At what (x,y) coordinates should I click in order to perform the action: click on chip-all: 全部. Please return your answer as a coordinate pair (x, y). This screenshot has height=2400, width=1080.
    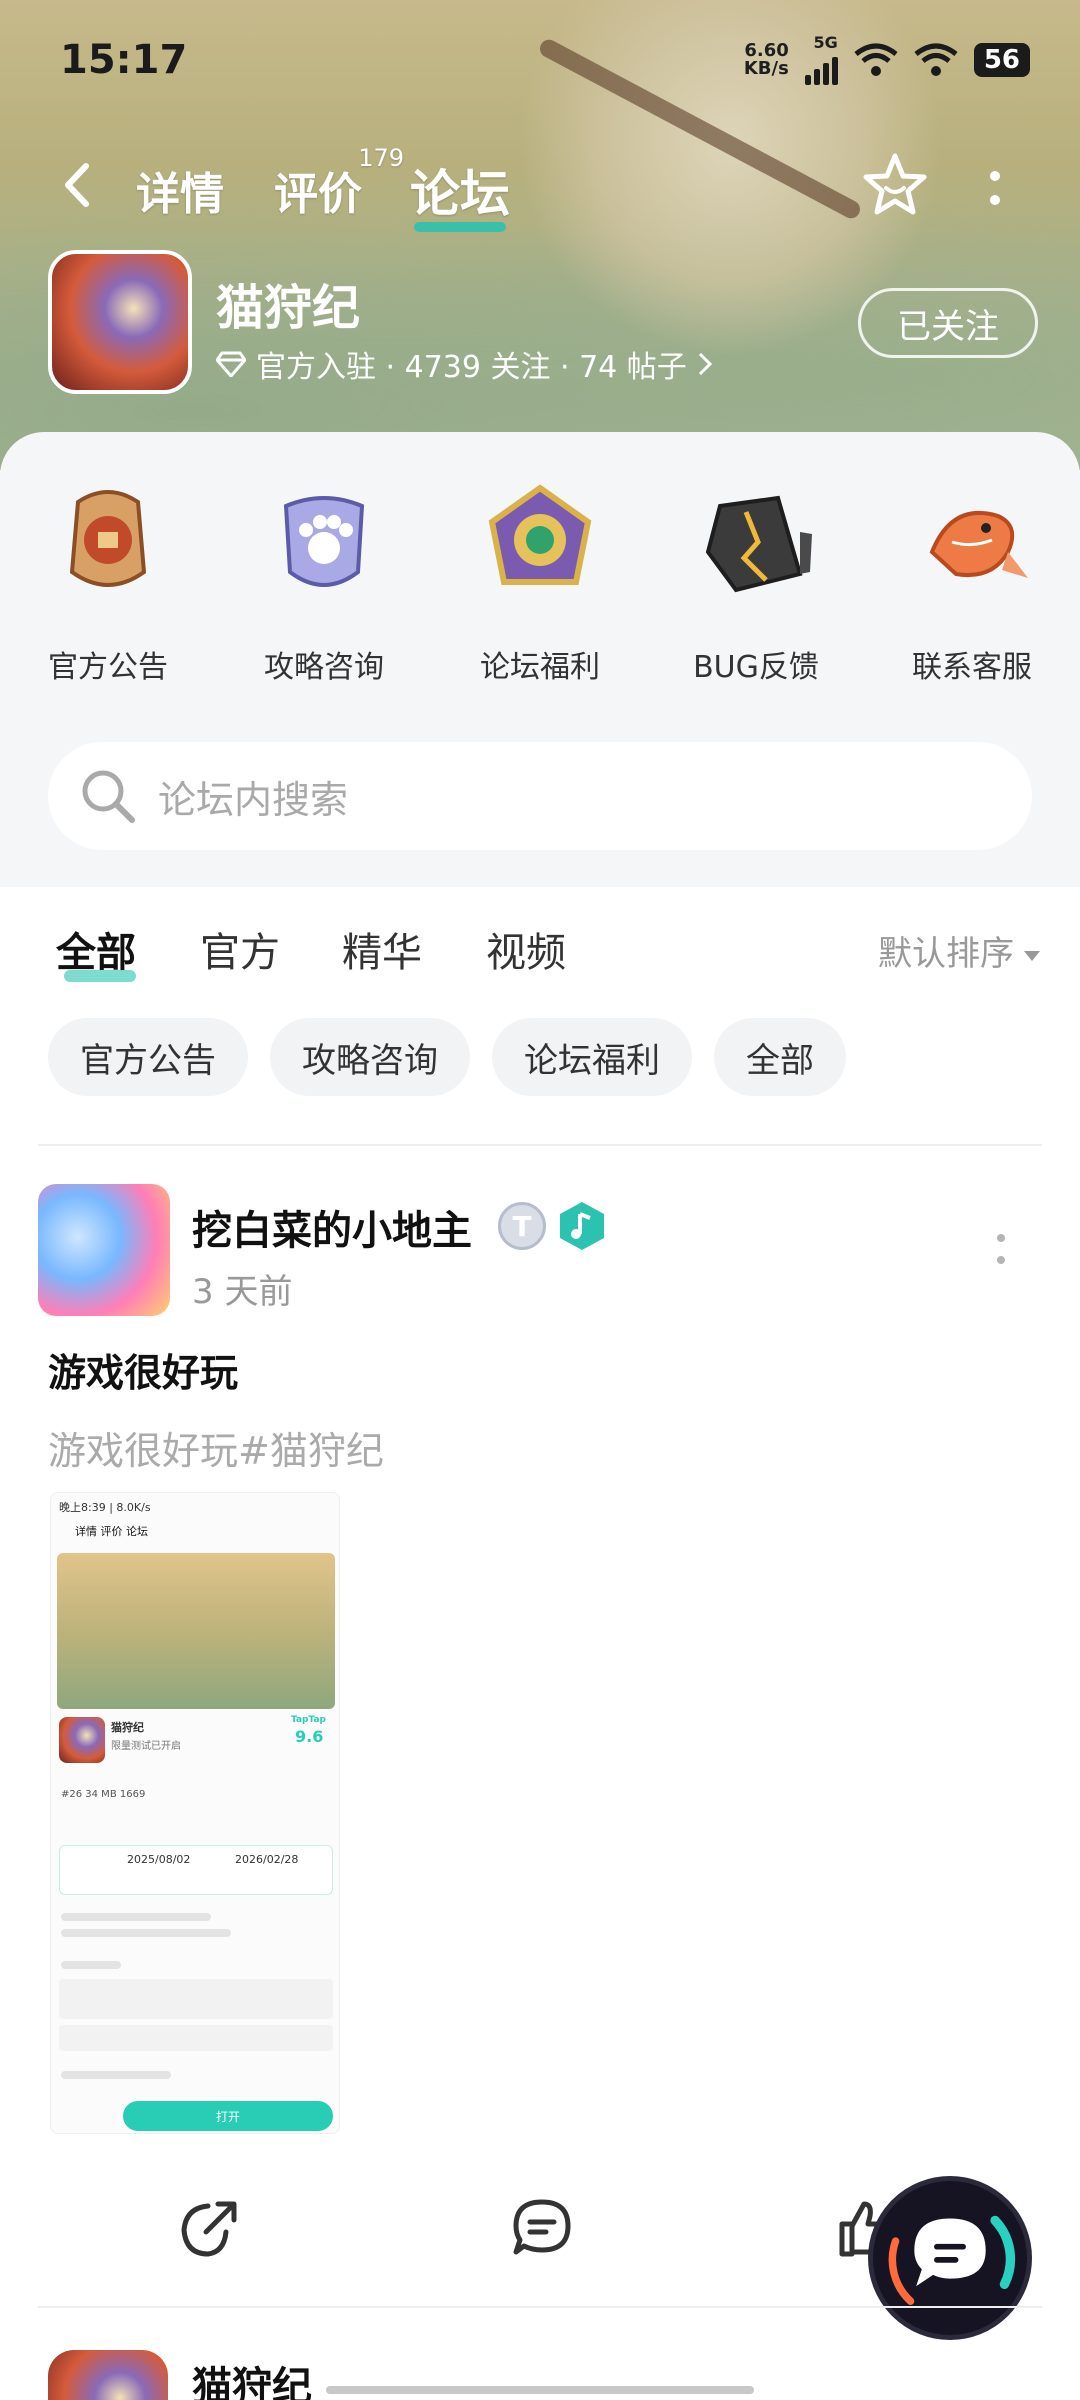
    Looking at the image, I should click on (780, 1057).